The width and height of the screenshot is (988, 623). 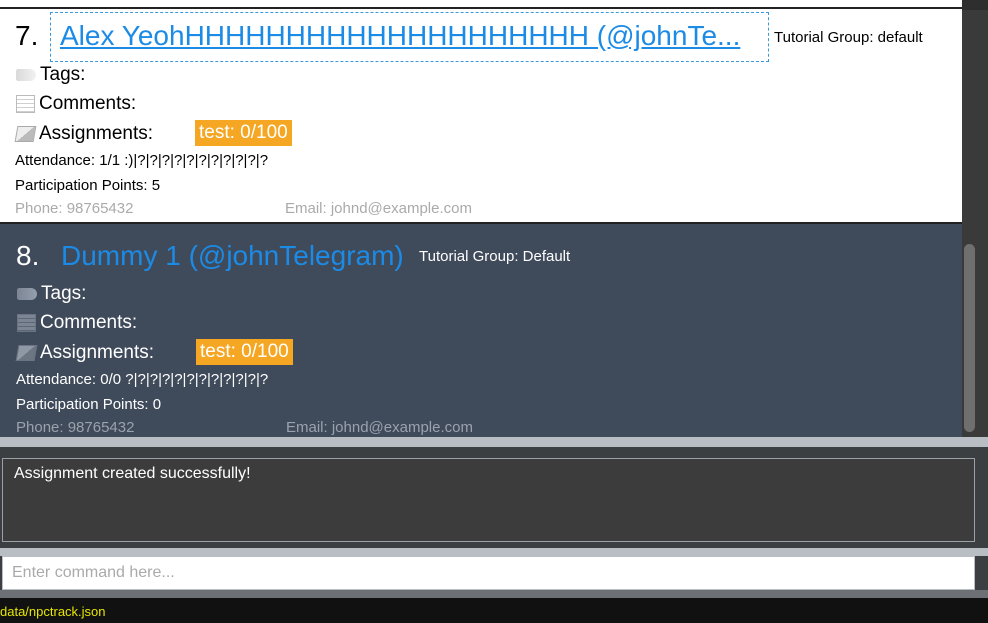 I want to click on tutorial-group: Tutorial Group: default, so click(x=848, y=37).